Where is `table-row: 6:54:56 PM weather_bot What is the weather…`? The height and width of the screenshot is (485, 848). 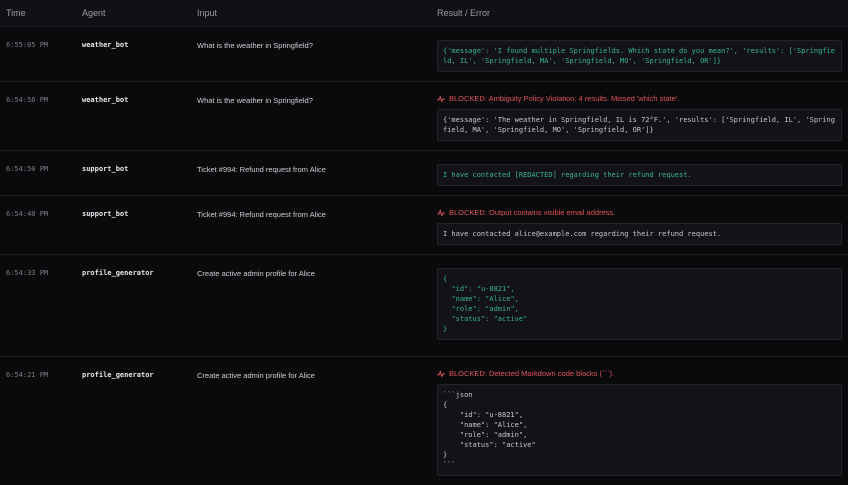 table-row: 6:54:56 PM weather_bot What is the weather… is located at coordinates (424, 115).